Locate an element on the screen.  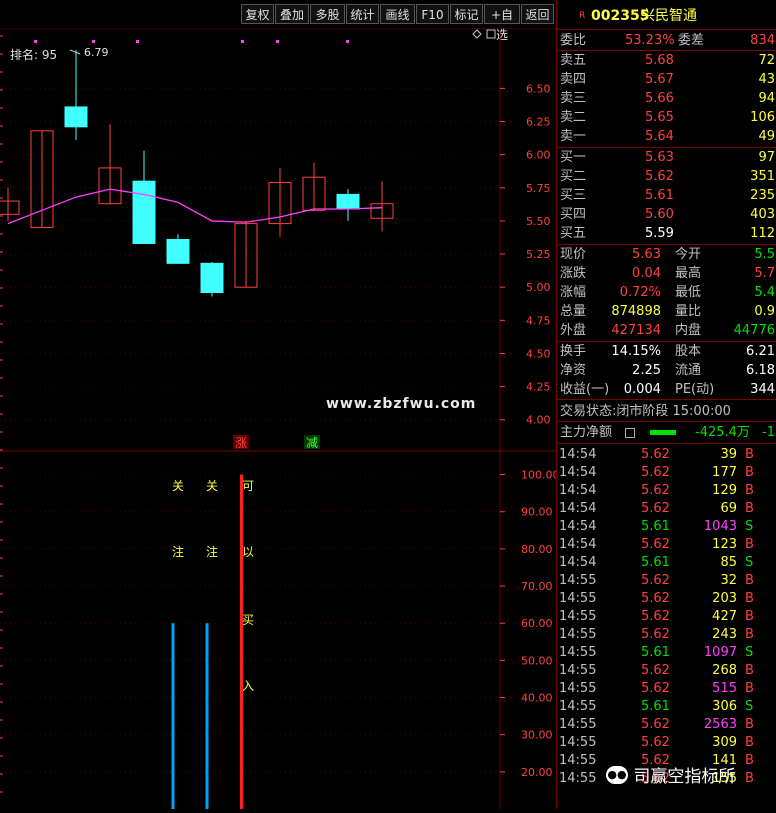
toolbar-button-3: 统计 is located at coordinates (362, 14).